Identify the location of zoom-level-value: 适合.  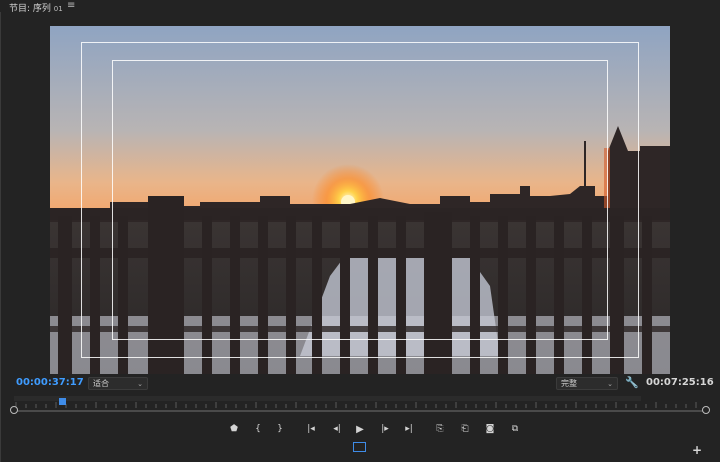
(101, 383).